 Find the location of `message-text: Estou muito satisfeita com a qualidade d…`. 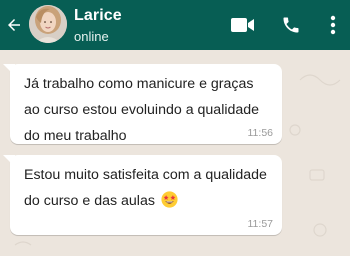

message-text: Estou muito satisfeita com a qualidade d… is located at coordinates (145, 188).